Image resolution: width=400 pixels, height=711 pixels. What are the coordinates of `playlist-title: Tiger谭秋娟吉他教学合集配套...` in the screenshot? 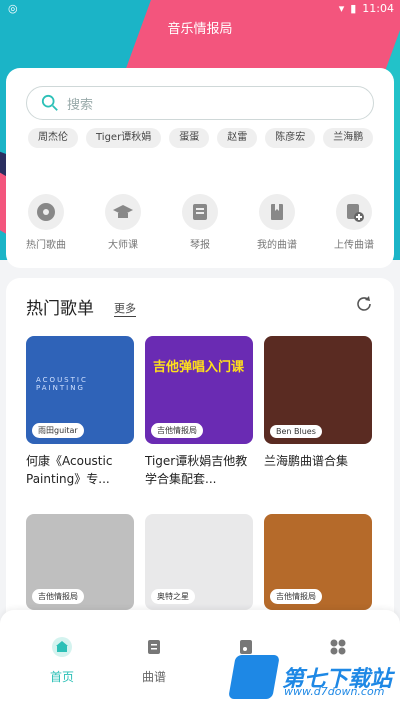 It's located at (196, 470).